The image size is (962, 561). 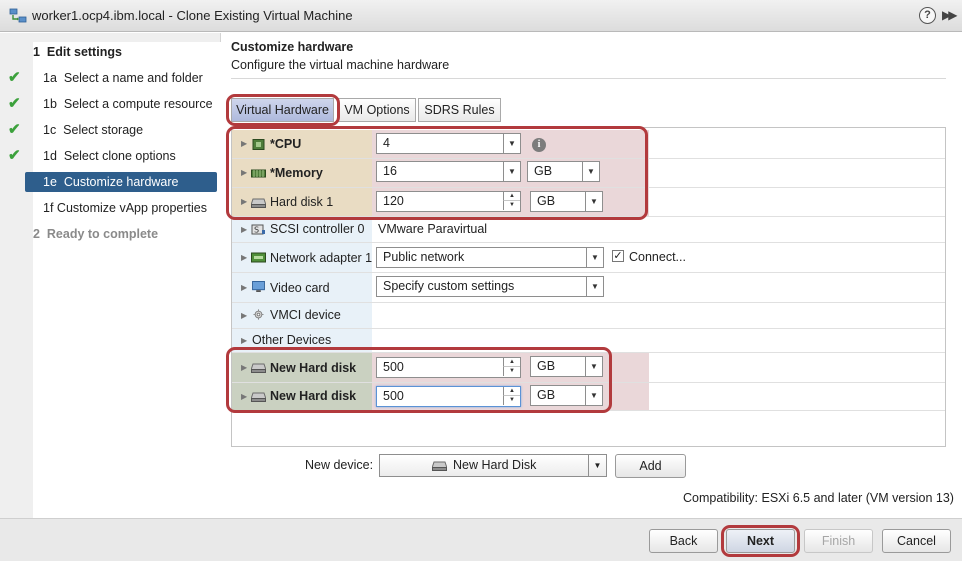 I want to click on vmci-device-label: VMCI device, so click(x=305, y=315).